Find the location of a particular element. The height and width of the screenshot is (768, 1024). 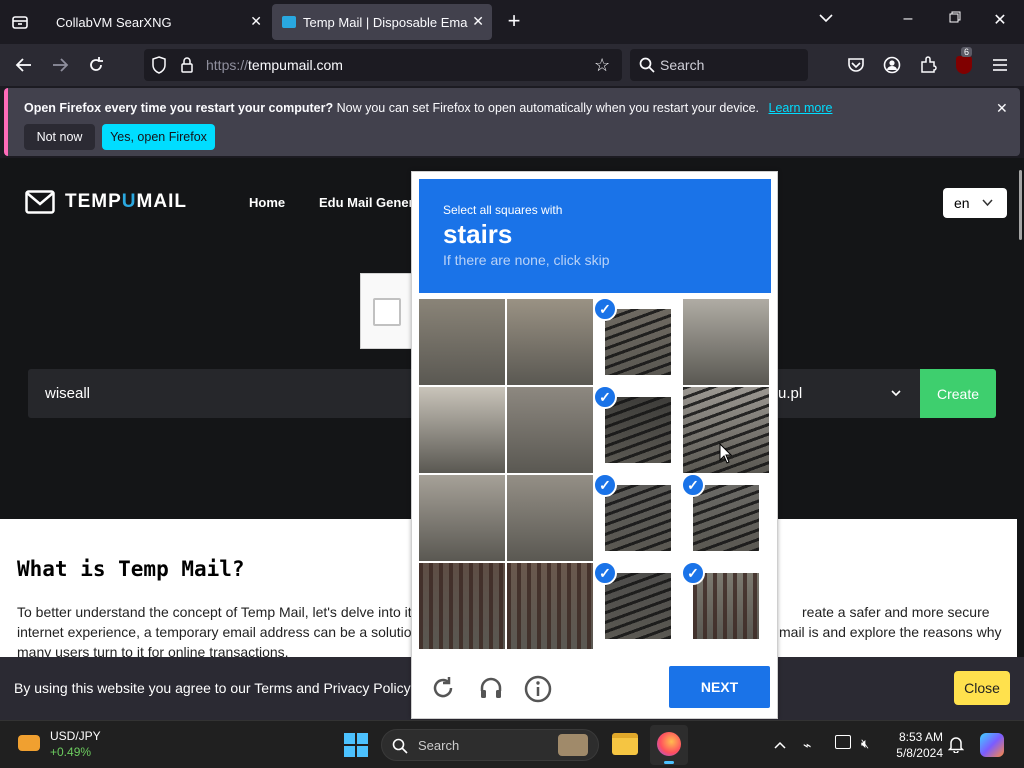

close-notification-icon: ✕ is located at coordinates (1002, 108).